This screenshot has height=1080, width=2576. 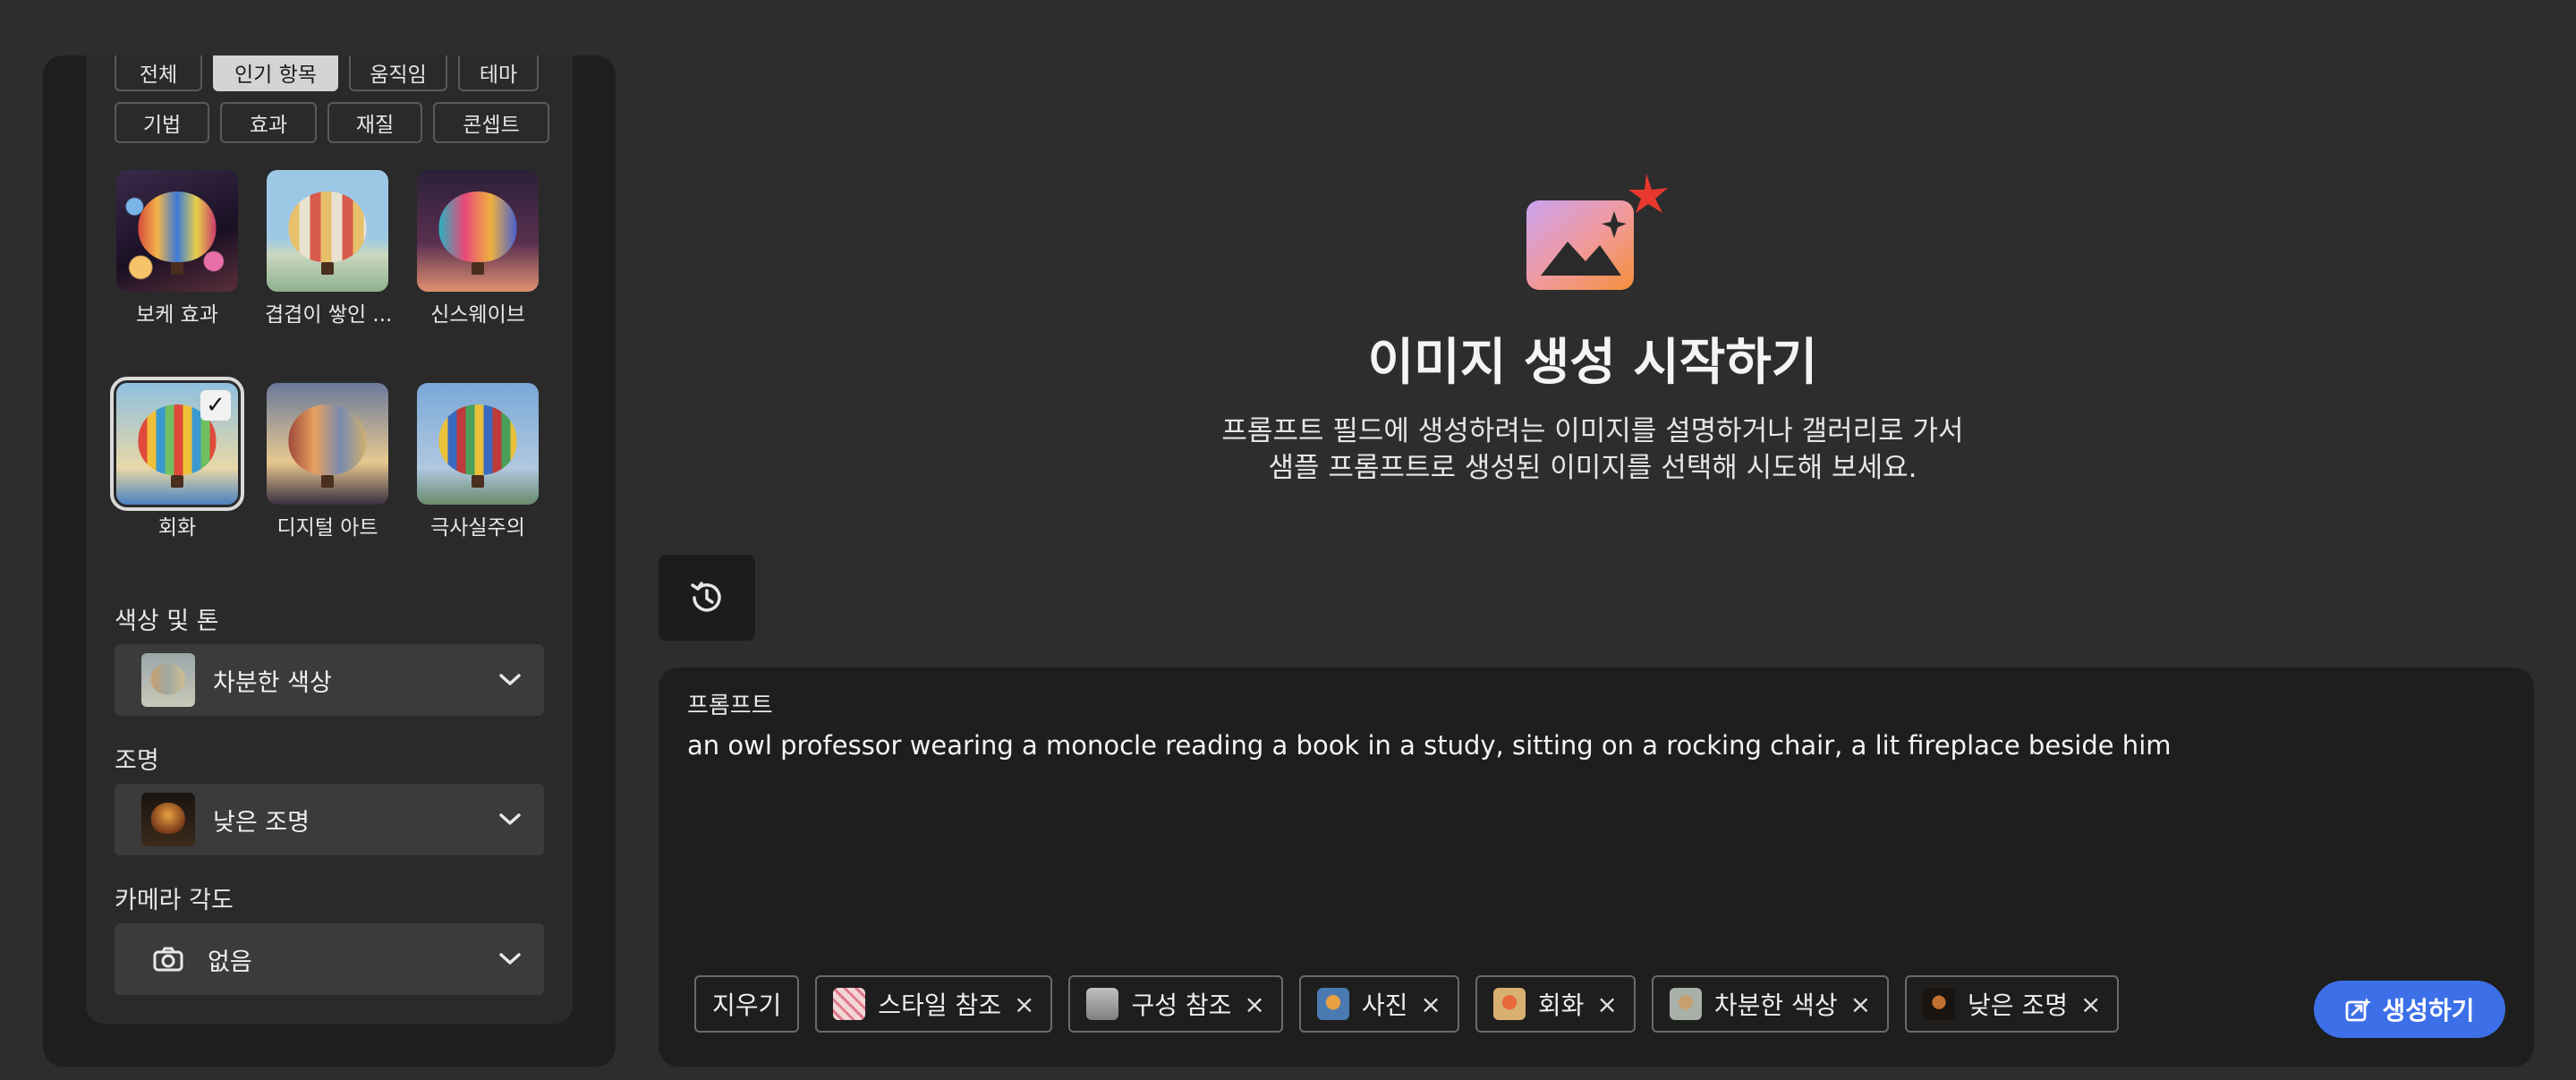 What do you see at coordinates (215, 406) in the screenshot?
I see `selected-check-icon: ✓` at bounding box center [215, 406].